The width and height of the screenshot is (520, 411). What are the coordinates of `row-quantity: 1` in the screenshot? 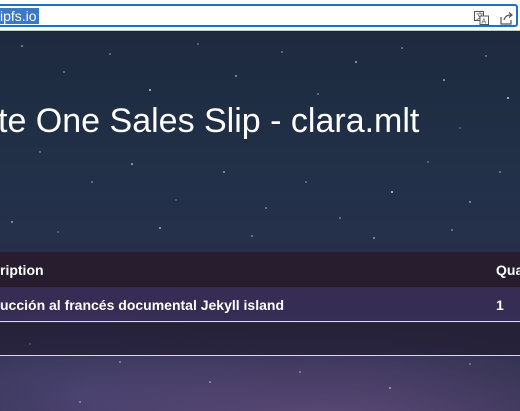 It's located at (500, 305).